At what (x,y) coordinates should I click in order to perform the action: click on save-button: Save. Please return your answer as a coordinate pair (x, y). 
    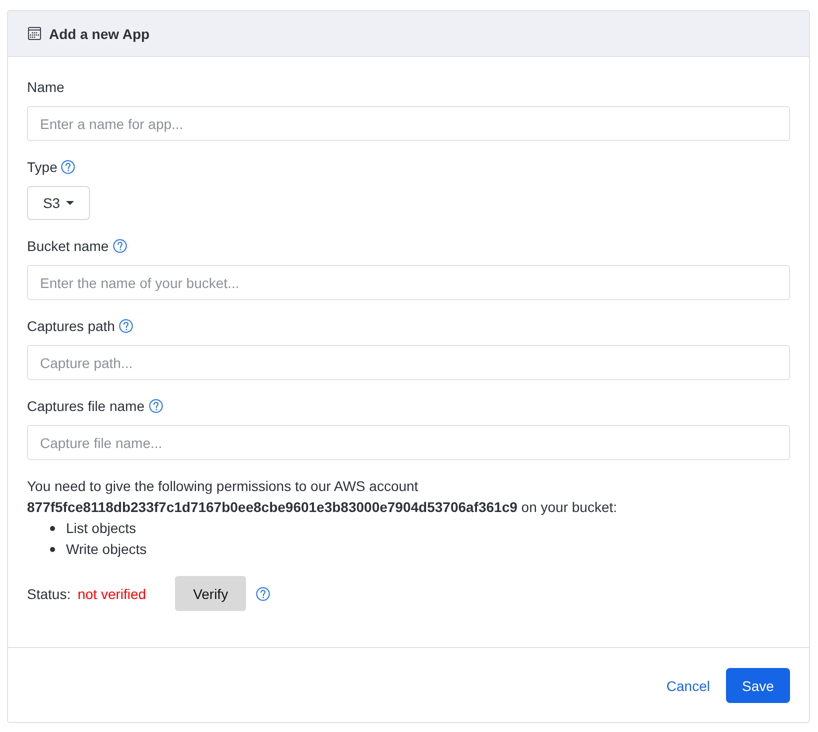
    Looking at the image, I should click on (758, 685).